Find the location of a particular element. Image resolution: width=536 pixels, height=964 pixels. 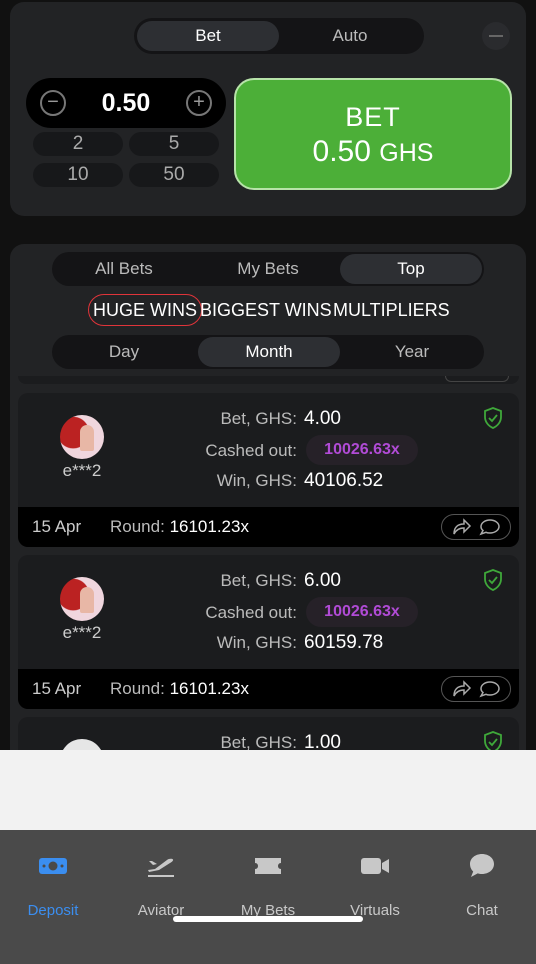

bet-value: 6.00 is located at coordinates (322, 580).